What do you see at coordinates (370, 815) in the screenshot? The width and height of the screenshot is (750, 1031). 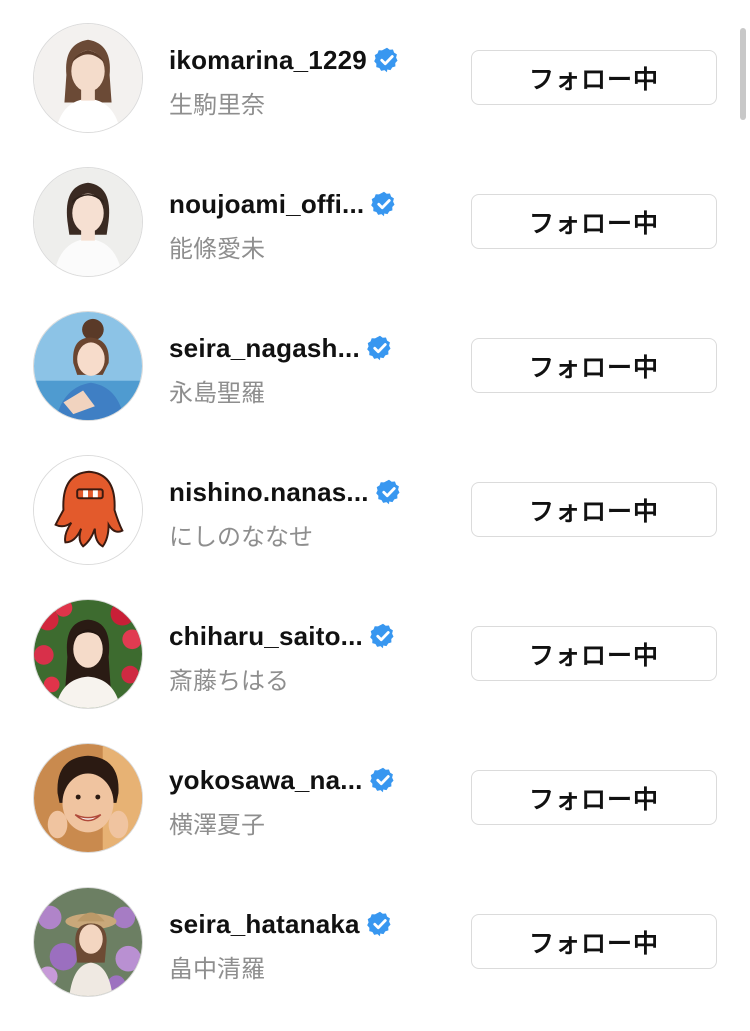 I see `list-item: yokosawa_na... 横澤夏子 フォロー中` at bounding box center [370, 815].